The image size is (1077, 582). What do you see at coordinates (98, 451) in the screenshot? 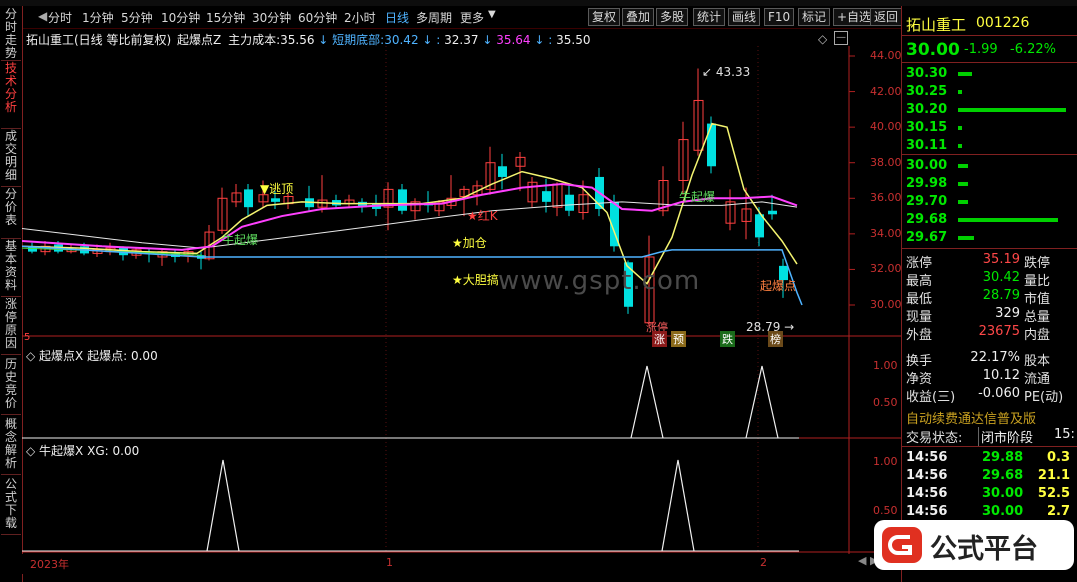
I see `sub2-field: XG:` at bounding box center [98, 451].